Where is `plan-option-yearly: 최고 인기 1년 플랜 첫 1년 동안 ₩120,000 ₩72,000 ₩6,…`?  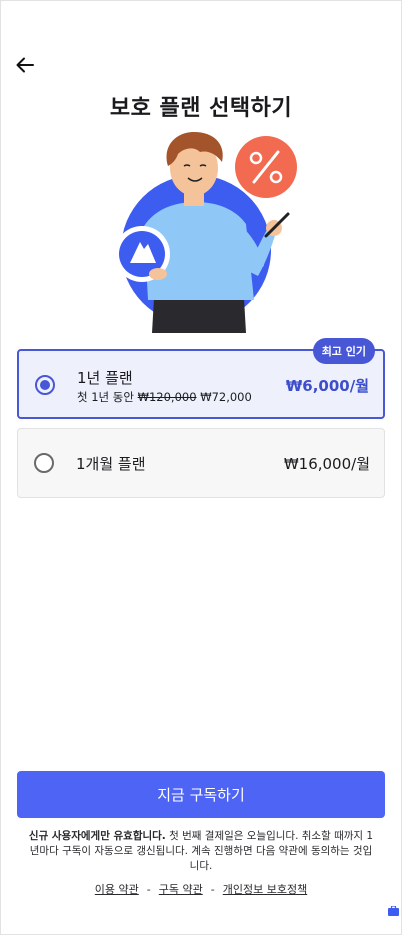
plan-option-yearly: 최고 인기 1년 플랜 첫 1년 동안 ₩120,000 ₩72,000 ₩6,… is located at coordinates (201, 378).